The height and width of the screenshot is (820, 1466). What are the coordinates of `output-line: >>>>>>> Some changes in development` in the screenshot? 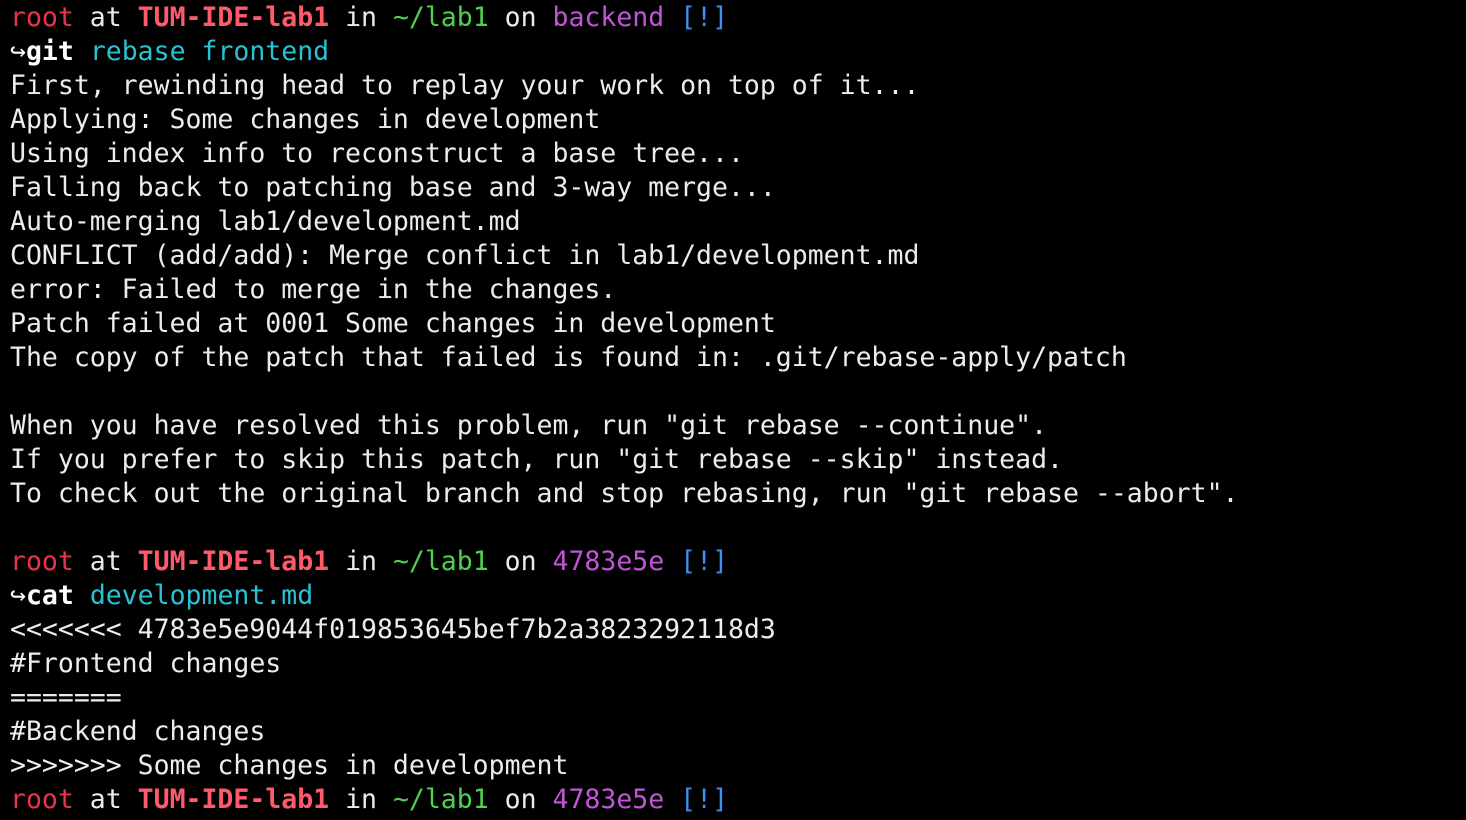 It's located at (289, 765).